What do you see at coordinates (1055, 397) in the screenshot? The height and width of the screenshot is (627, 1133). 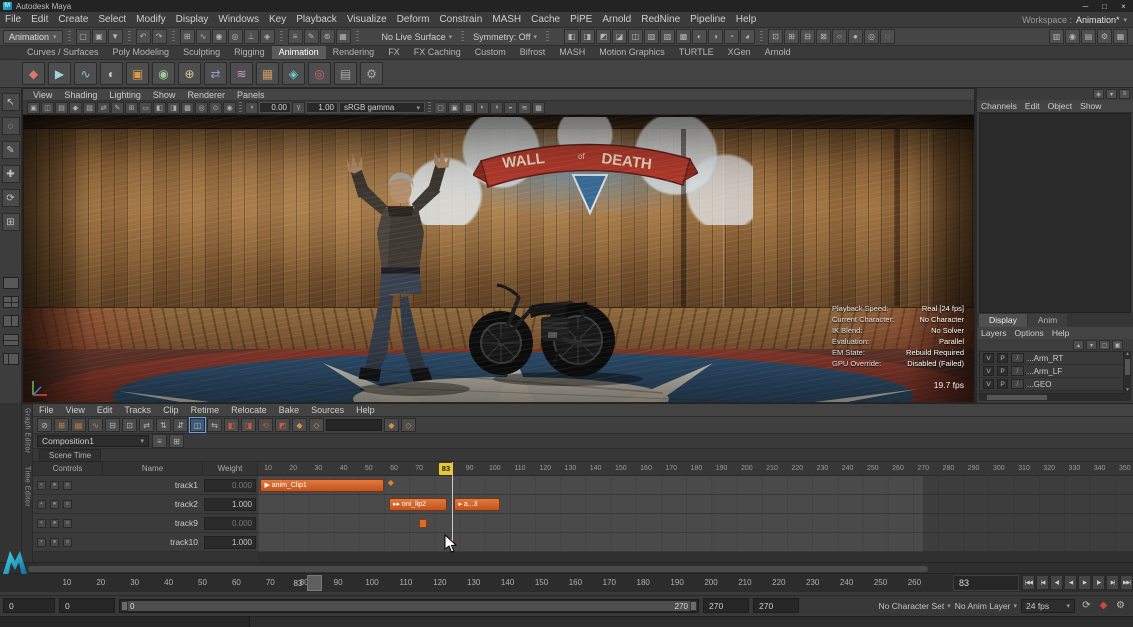 I see `layer-list-hscrollbar` at bounding box center [1055, 397].